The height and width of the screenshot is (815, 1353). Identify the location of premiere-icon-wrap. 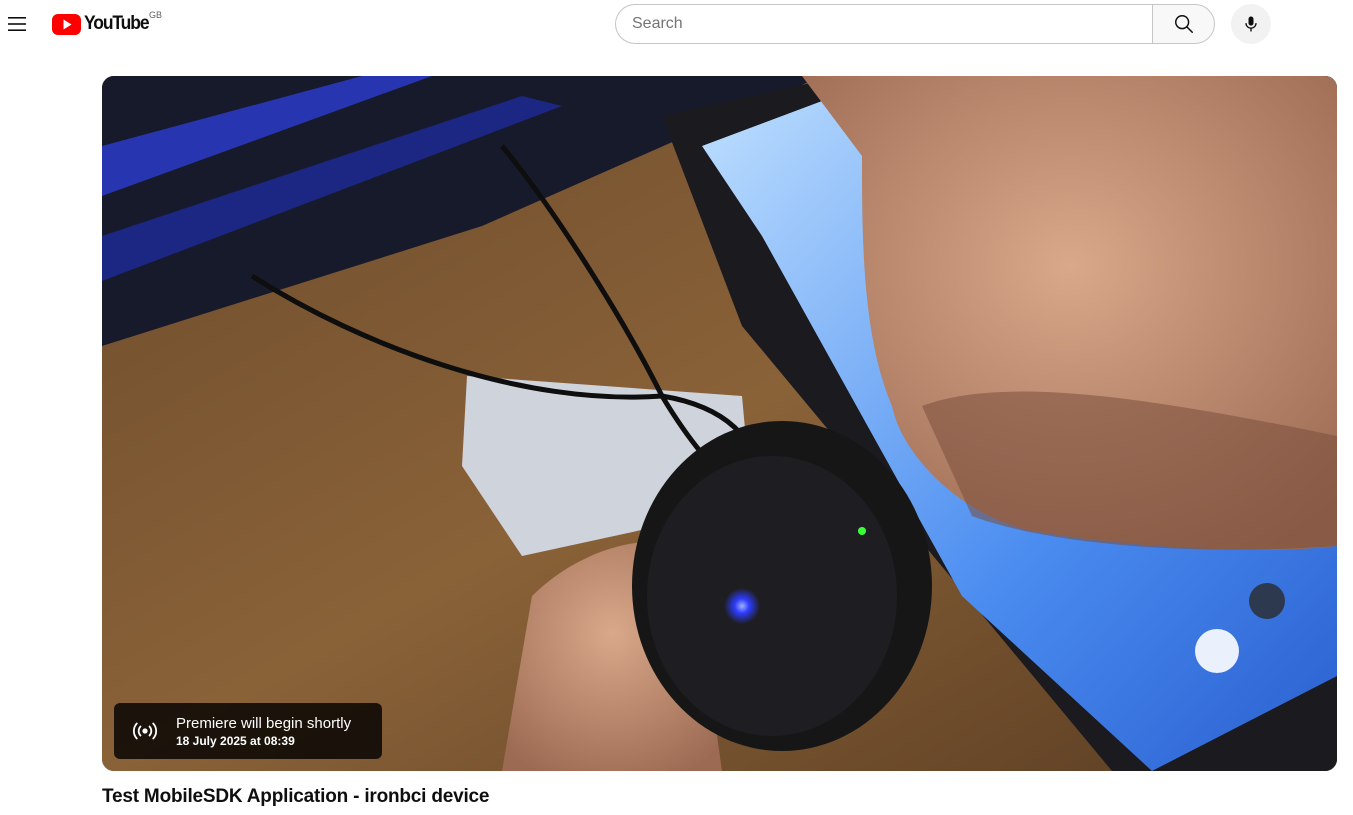
(145, 731).